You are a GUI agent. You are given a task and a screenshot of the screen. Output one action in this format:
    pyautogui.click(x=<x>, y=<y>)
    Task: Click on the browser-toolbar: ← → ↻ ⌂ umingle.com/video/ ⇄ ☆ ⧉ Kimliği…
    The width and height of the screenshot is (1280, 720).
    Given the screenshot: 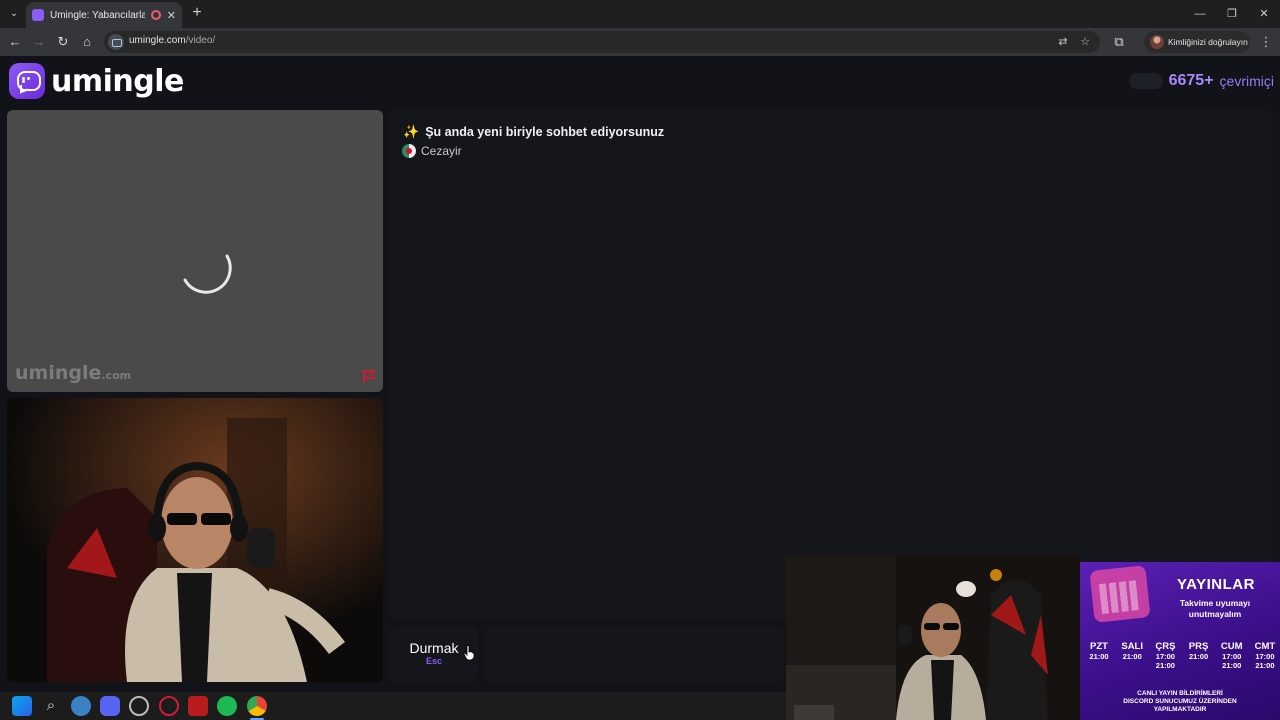 What is the action you would take?
    pyautogui.click(x=640, y=42)
    